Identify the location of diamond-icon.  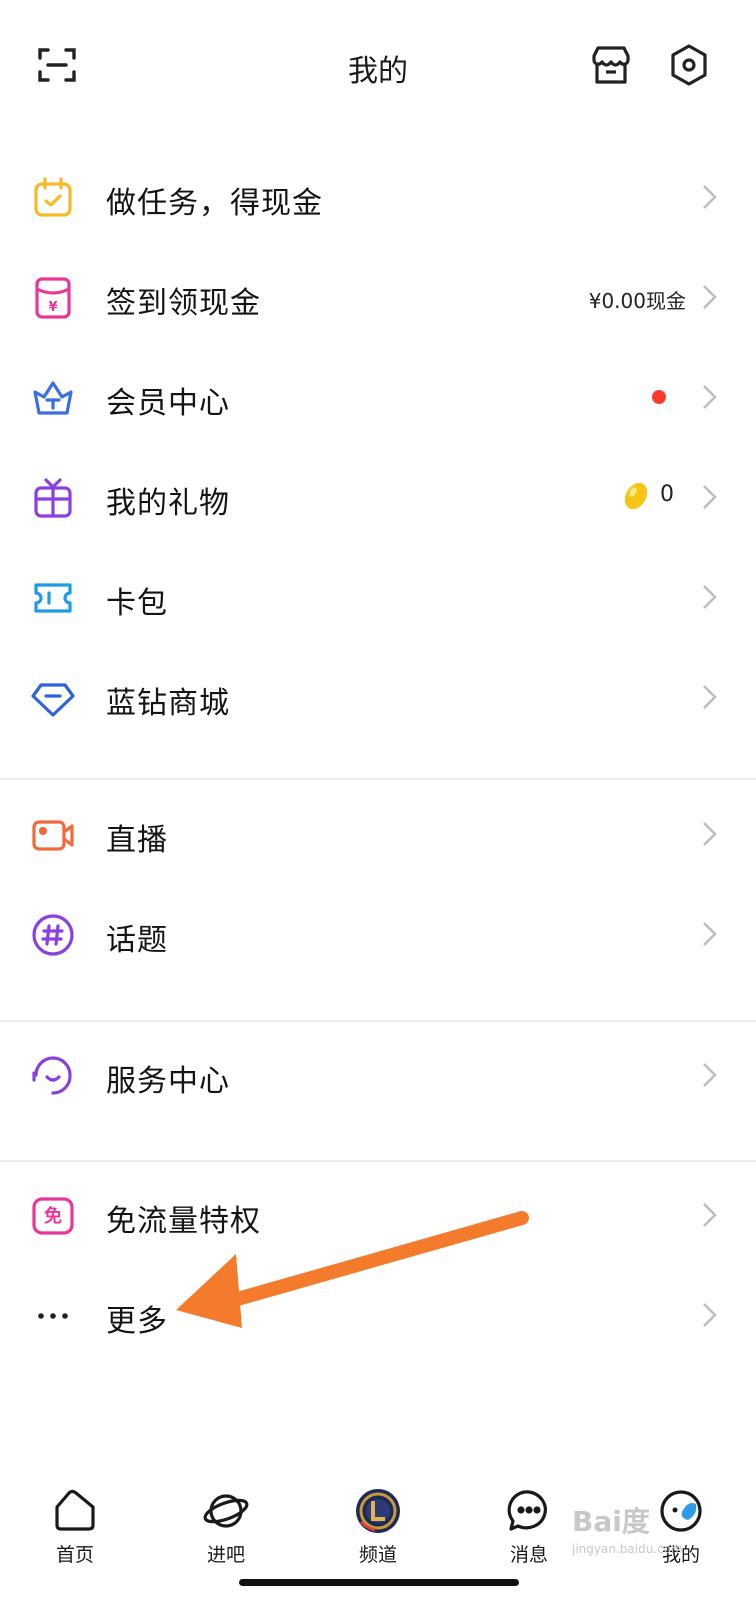
(53, 698).